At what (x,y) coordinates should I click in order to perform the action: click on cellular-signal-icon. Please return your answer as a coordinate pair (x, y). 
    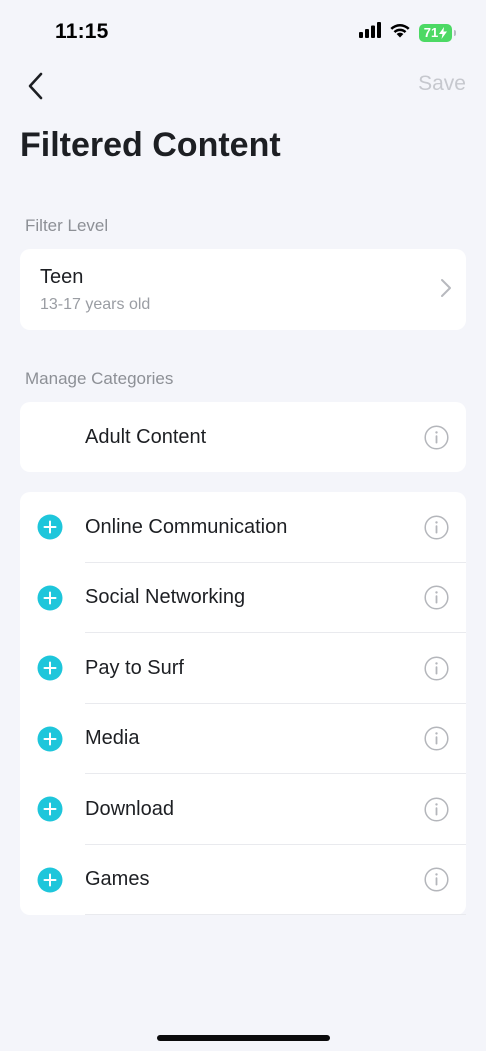
    Looking at the image, I should click on (370, 32).